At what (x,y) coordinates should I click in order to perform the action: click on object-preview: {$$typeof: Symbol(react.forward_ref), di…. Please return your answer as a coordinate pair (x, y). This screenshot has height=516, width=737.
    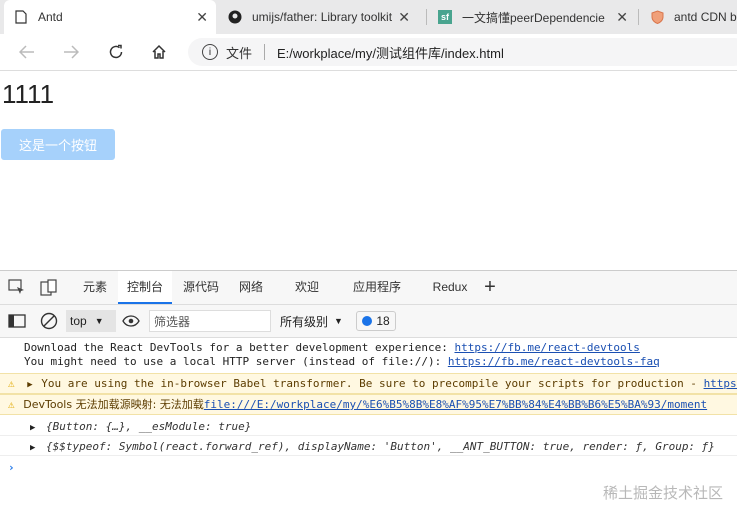
    Looking at the image, I should click on (380, 446).